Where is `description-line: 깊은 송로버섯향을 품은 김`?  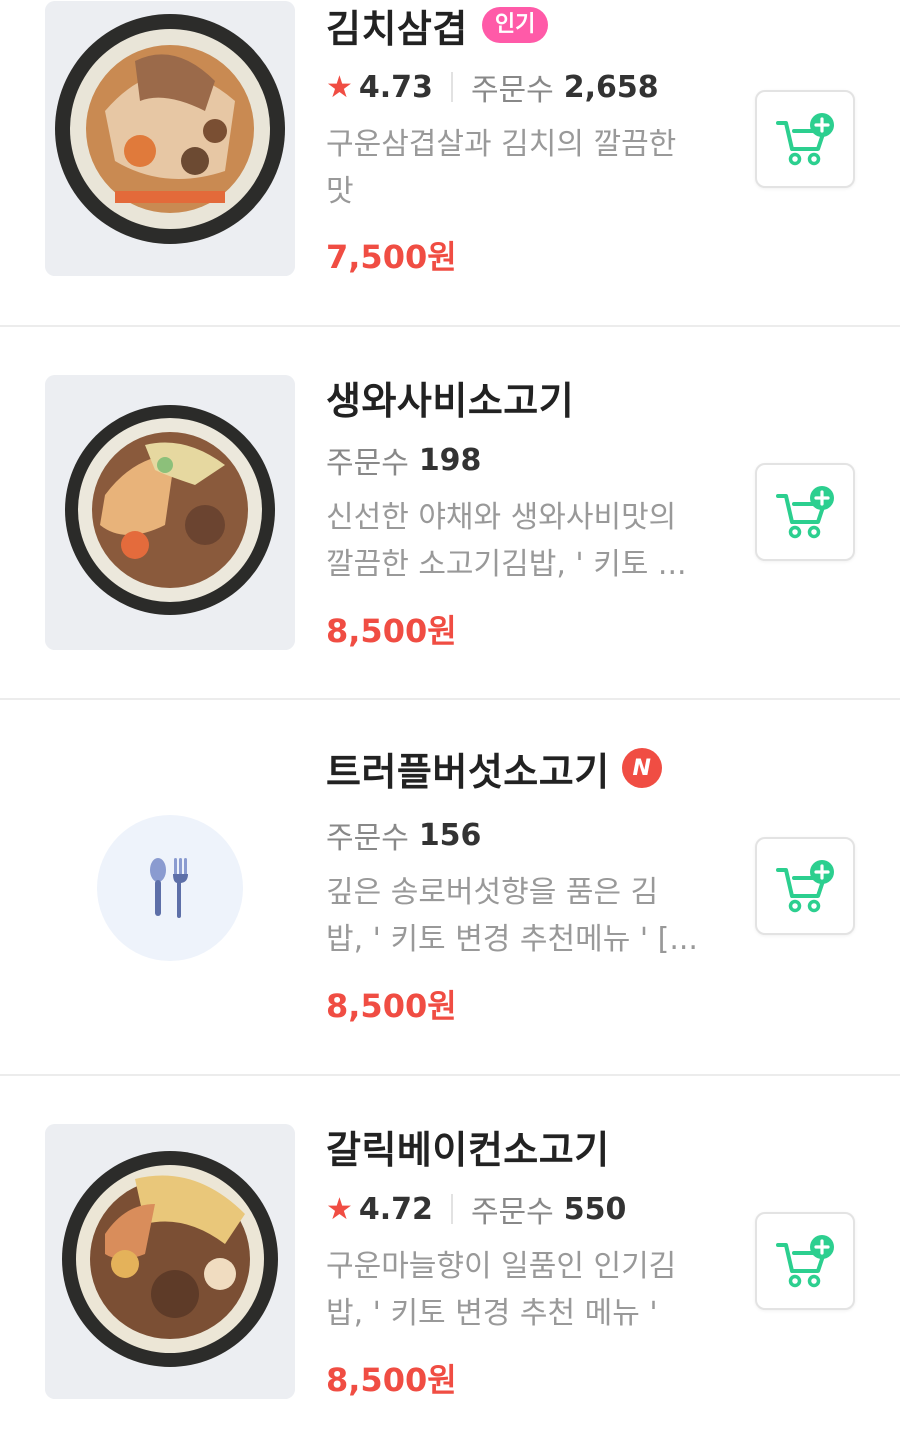
description-line: 깊은 송로버섯향을 품은 김 is located at coordinates (492, 892).